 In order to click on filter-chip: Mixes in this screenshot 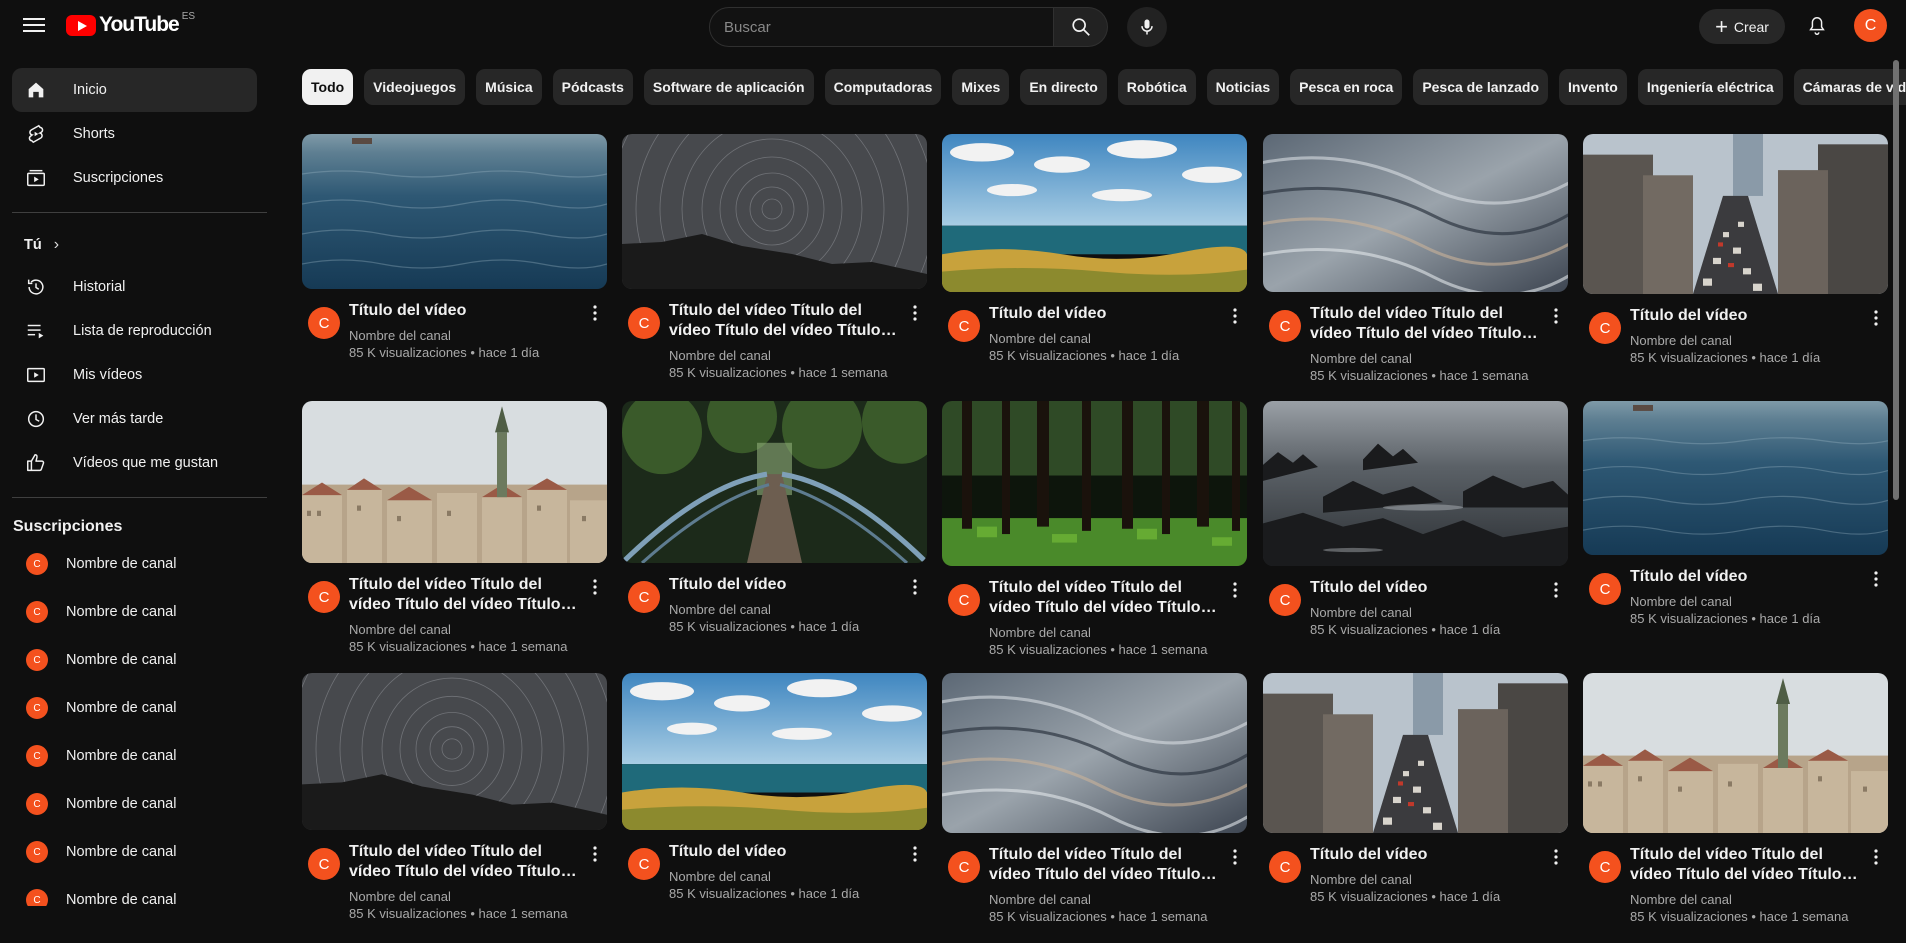, I will do `click(981, 87)`.